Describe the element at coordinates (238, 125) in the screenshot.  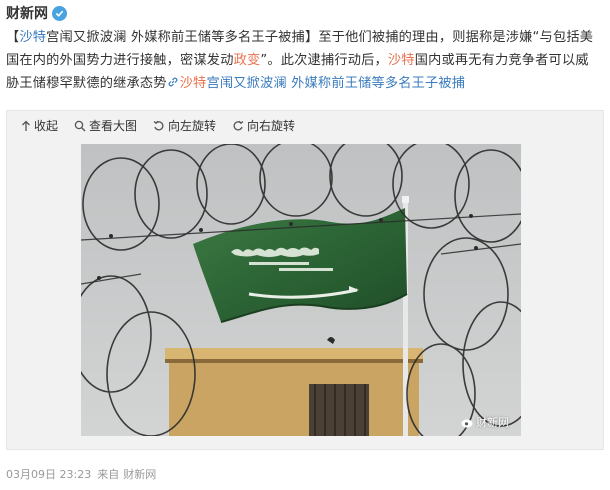
I see `rotate-right-icon` at that location.